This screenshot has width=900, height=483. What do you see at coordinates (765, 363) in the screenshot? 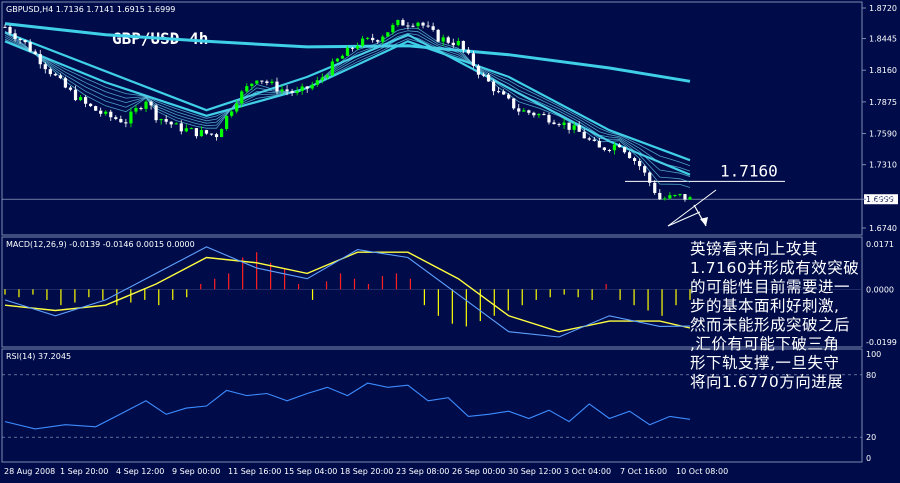
I see `annotation-line: 形下轨支撑,一旦失守` at bounding box center [765, 363].